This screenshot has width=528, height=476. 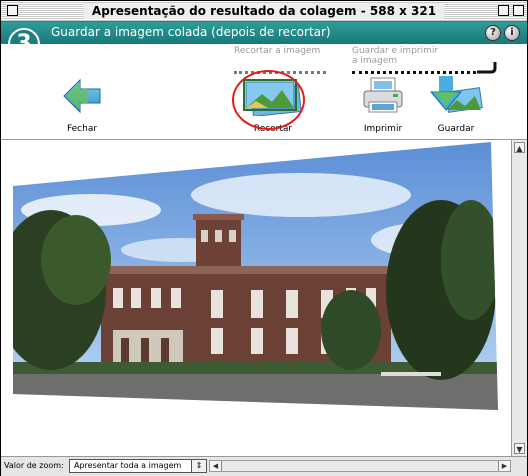 What do you see at coordinates (456, 129) in the screenshot?
I see `save-label: Guardar` at bounding box center [456, 129].